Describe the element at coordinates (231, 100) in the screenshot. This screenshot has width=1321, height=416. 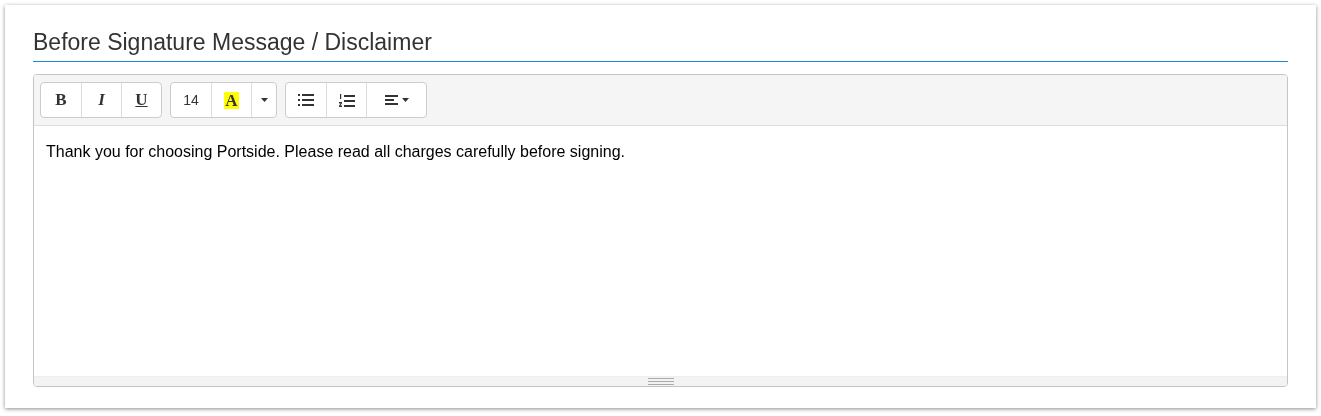
I see `highlight-button: A` at that location.